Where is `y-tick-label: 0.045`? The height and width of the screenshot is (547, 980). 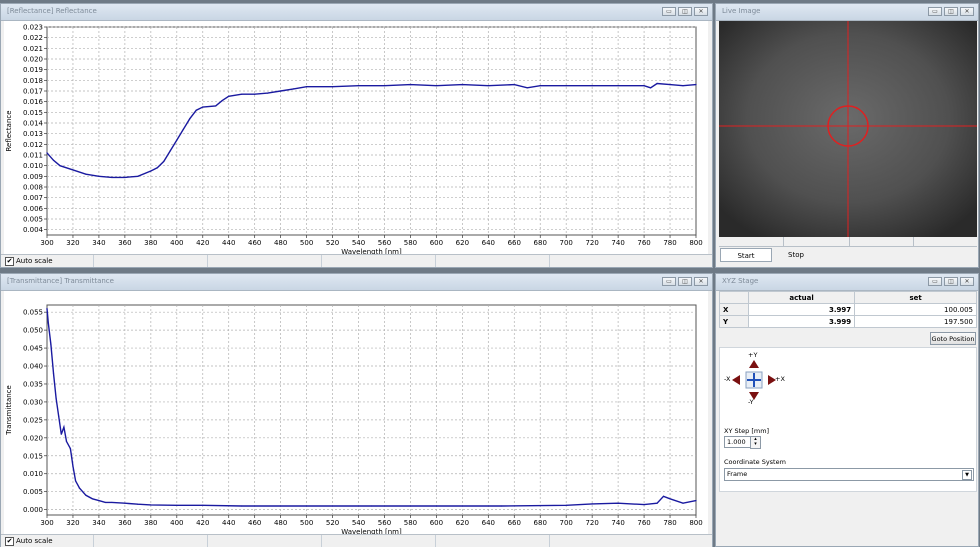 y-tick-label: 0.045 is located at coordinates (33, 349).